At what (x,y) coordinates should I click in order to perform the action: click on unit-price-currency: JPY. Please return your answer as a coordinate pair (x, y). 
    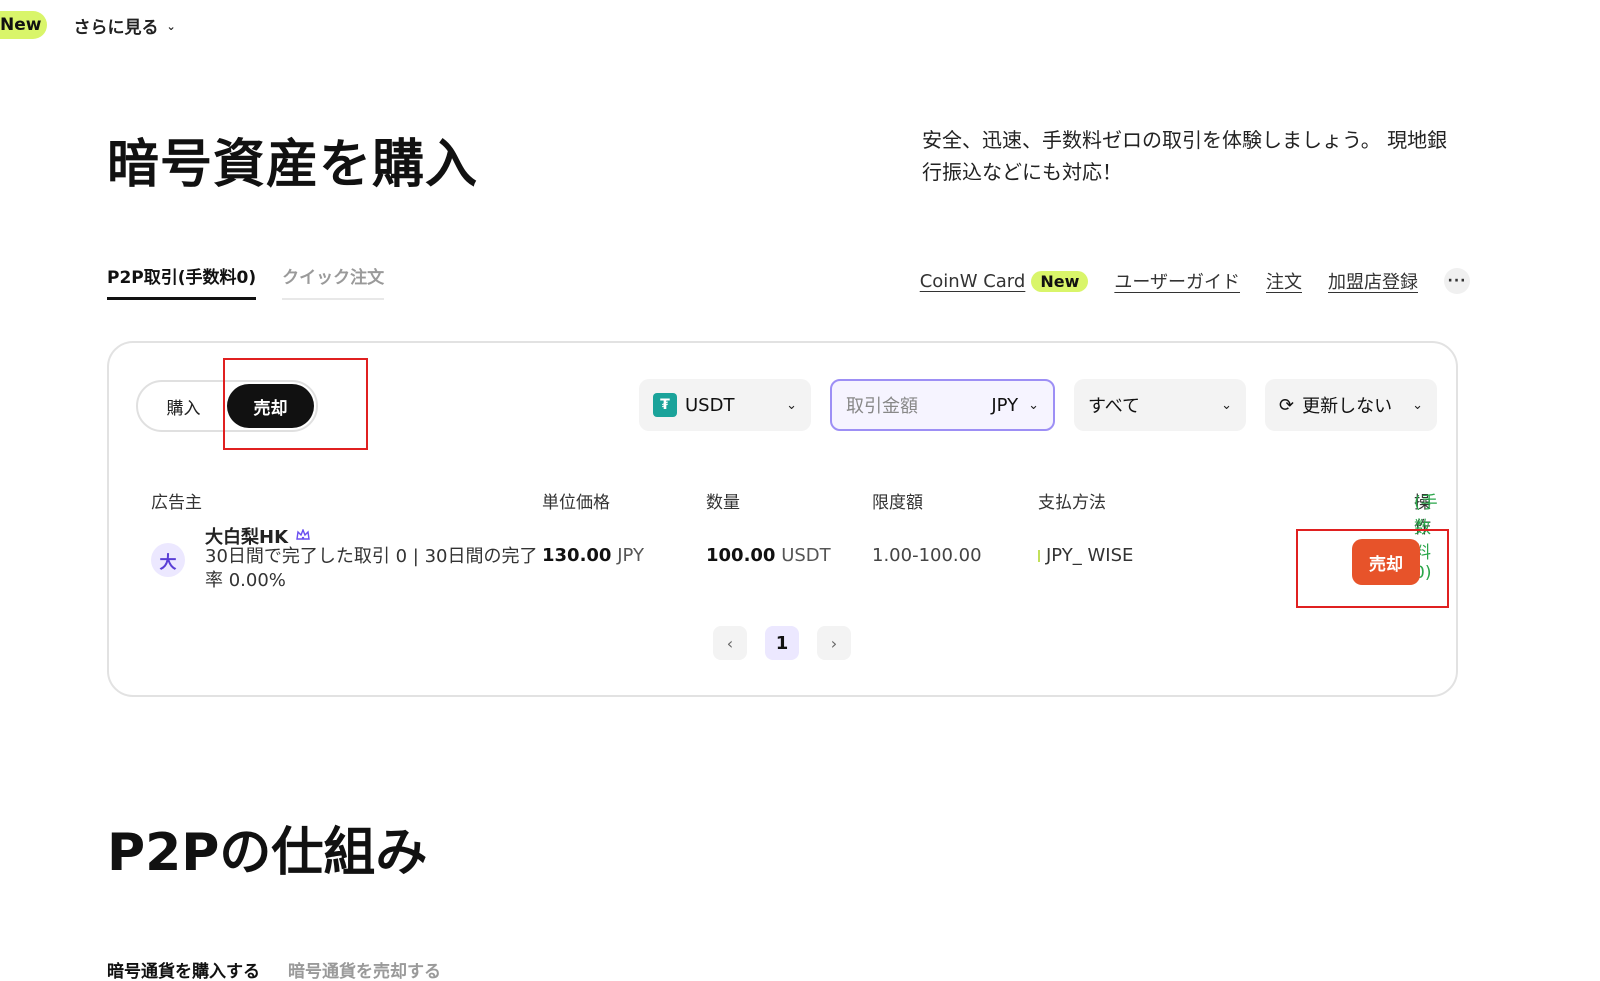
    Looking at the image, I should click on (630, 555).